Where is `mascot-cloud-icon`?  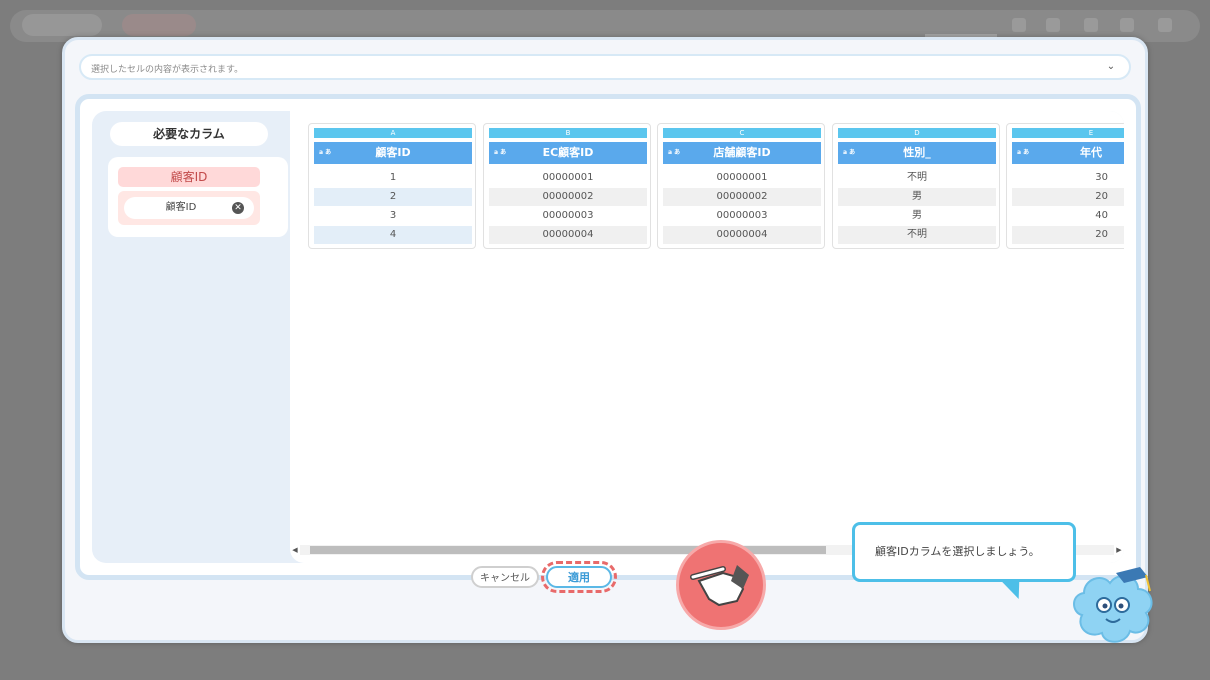
mascot-cloud-icon is located at coordinates (1113, 605).